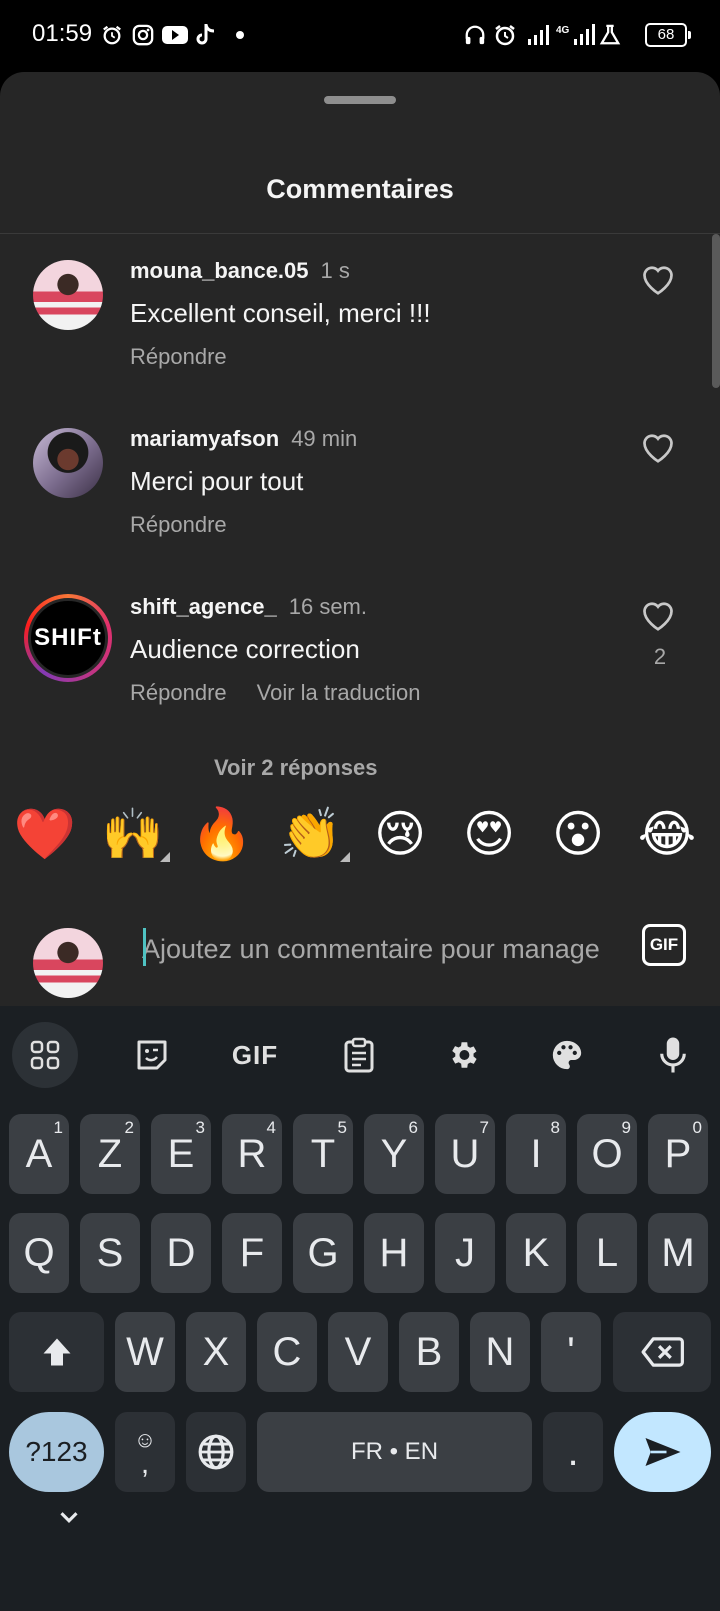 The image size is (720, 1611). I want to click on send-key, so click(662, 1452).